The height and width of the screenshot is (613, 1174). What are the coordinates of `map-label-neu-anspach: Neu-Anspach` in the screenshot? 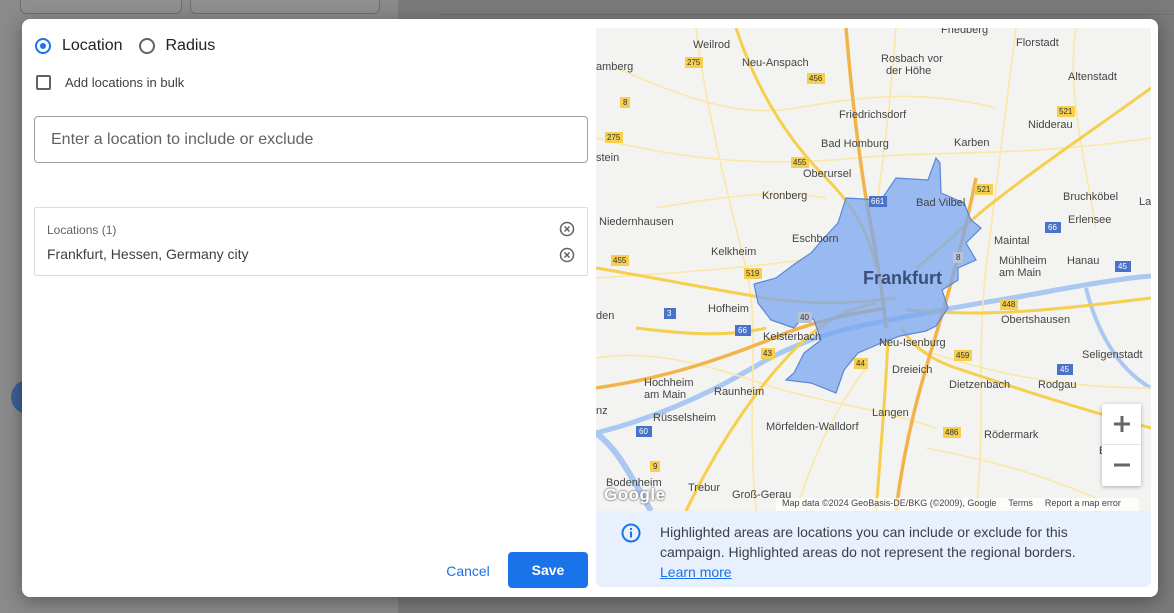 It's located at (775, 63).